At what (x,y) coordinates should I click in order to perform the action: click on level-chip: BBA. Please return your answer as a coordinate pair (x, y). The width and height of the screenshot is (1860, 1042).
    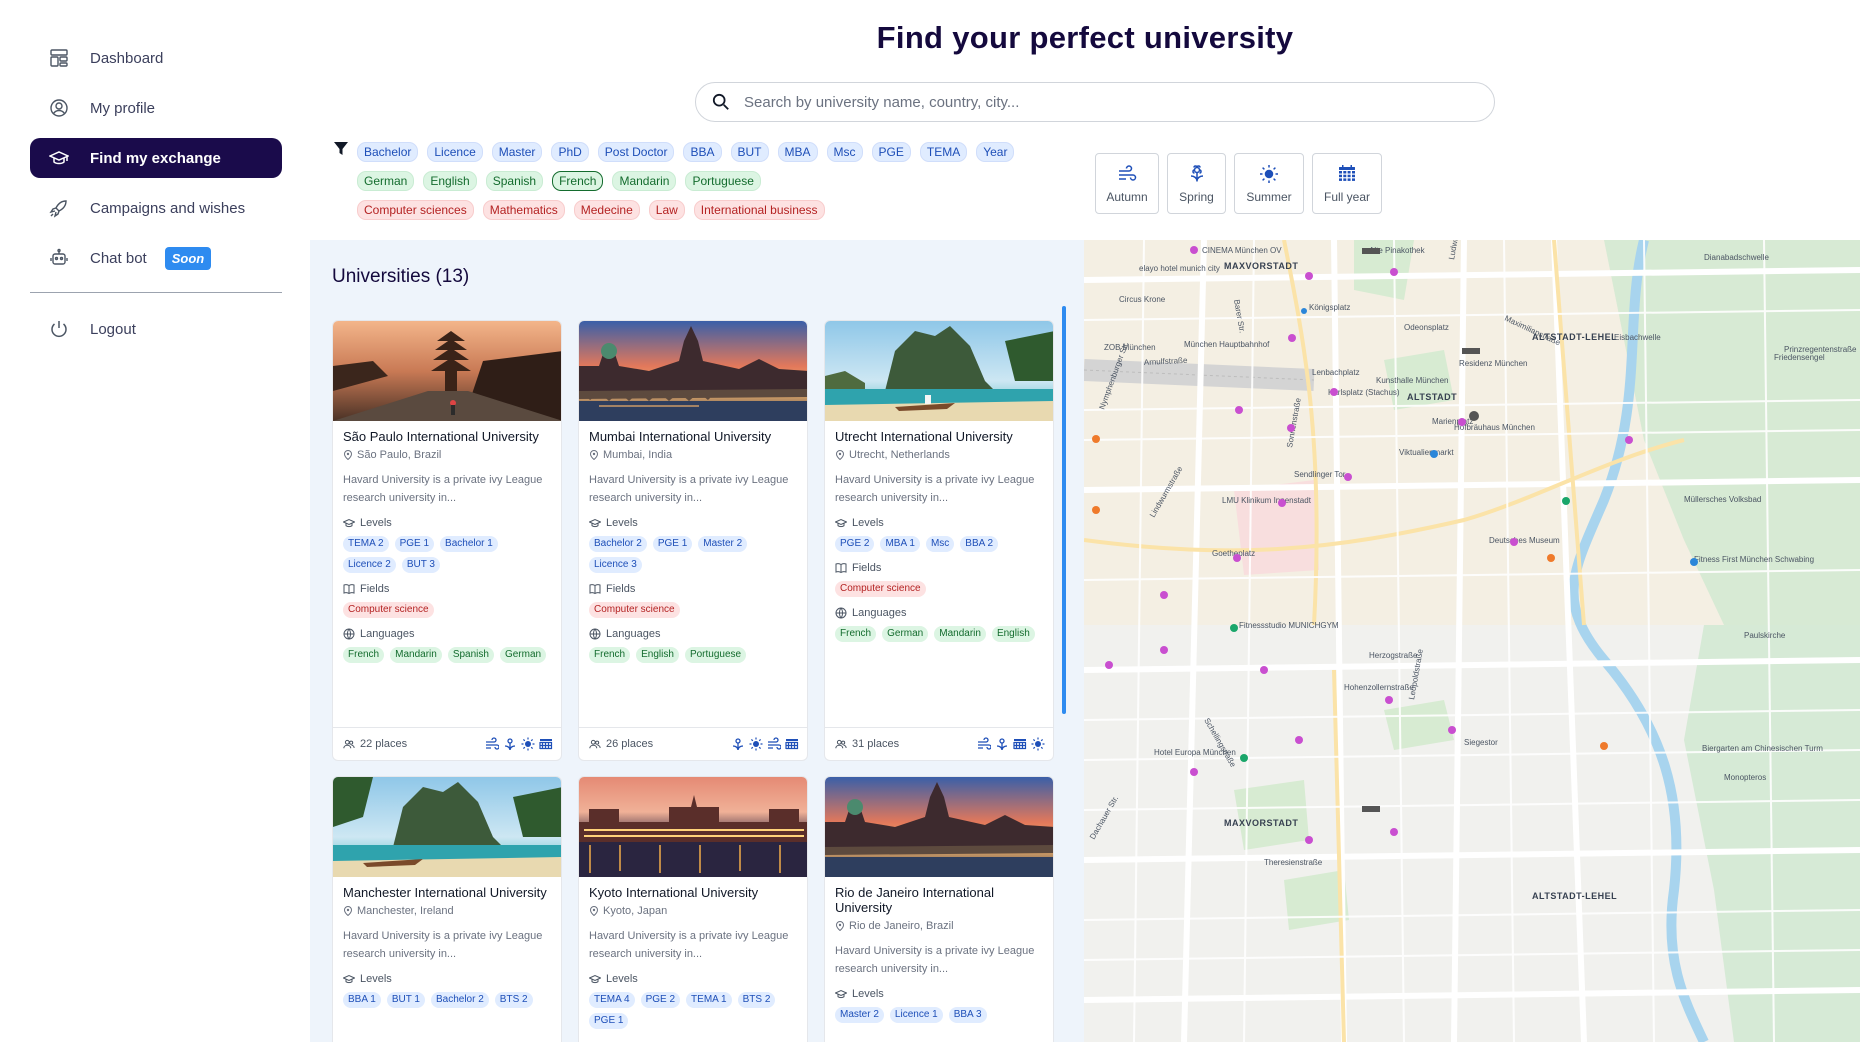
    Looking at the image, I should click on (702, 152).